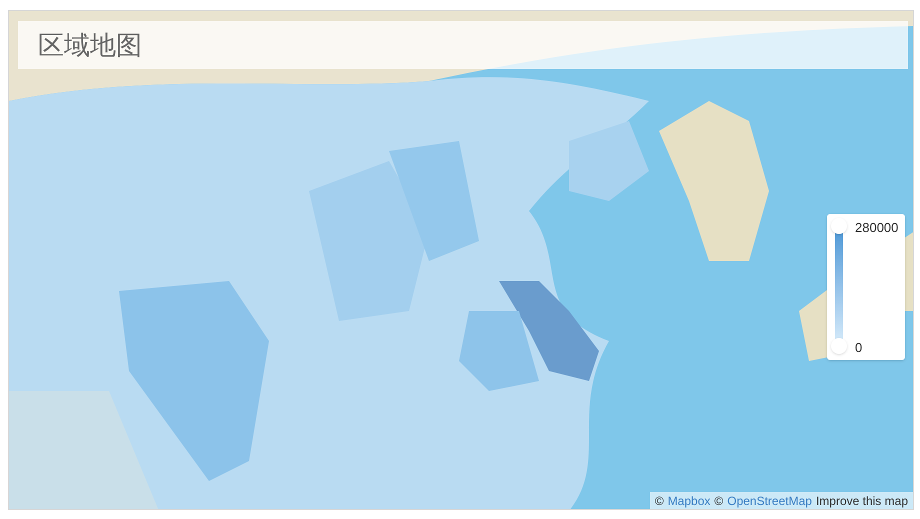 Image resolution: width=920 pixels, height=519 pixels. What do you see at coordinates (90, 45) in the screenshot?
I see `map-title: 区域地图` at bounding box center [90, 45].